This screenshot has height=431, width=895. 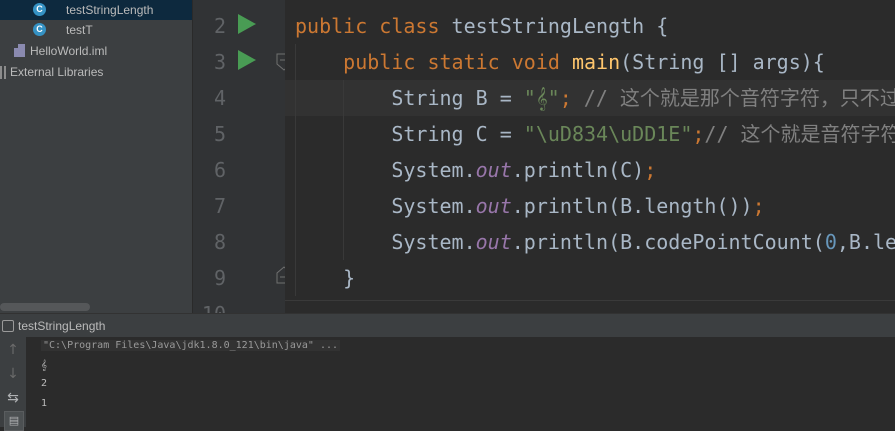 What do you see at coordinates (13, 398) in the screenshot?
I see `soft-wrap-icon: ⇆` at bounding box center [13, 398].